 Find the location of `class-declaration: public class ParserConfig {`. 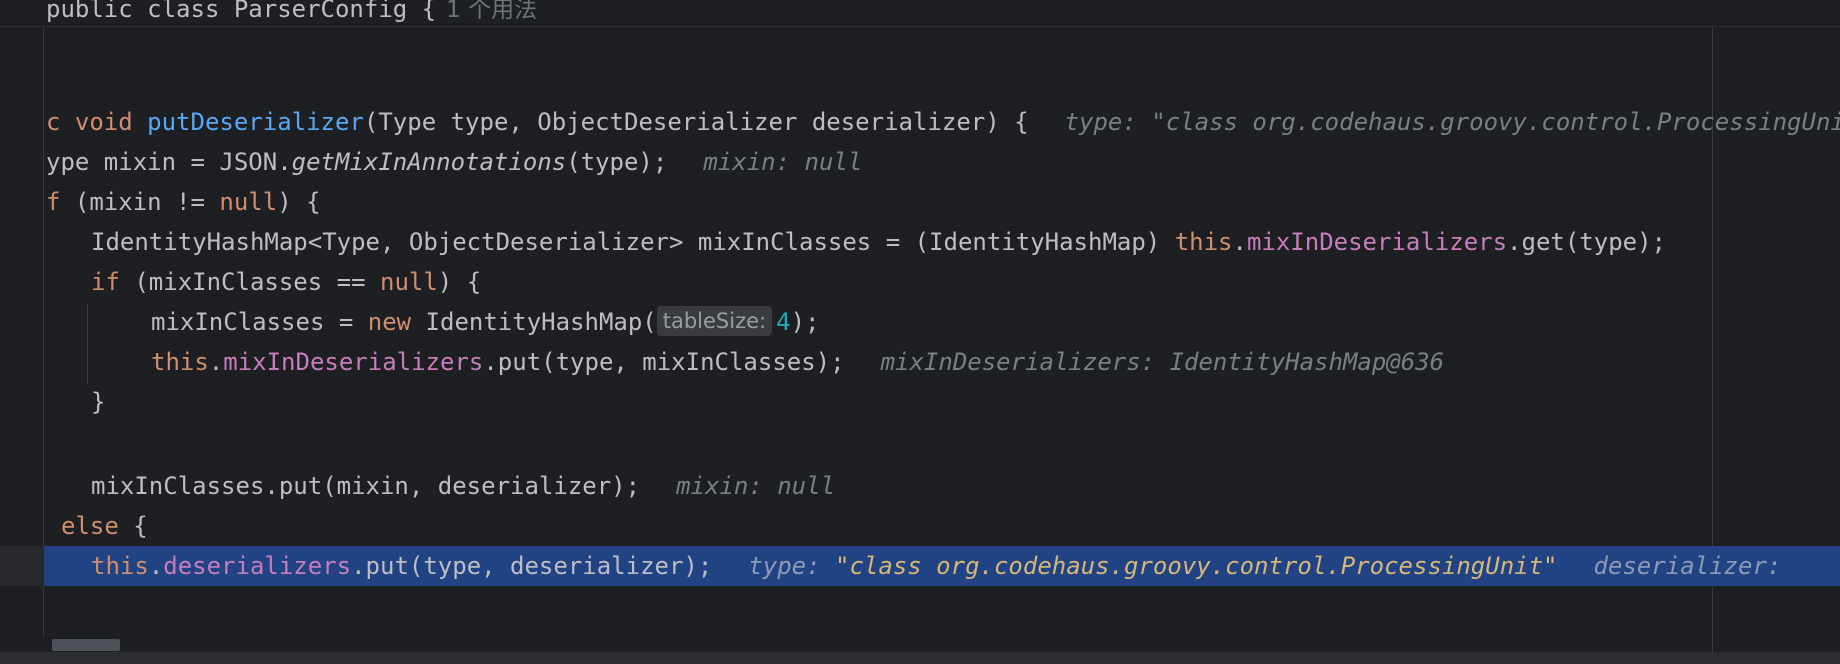

class-declaration: public class ParserConfig { is located at coordinates (241, 11).